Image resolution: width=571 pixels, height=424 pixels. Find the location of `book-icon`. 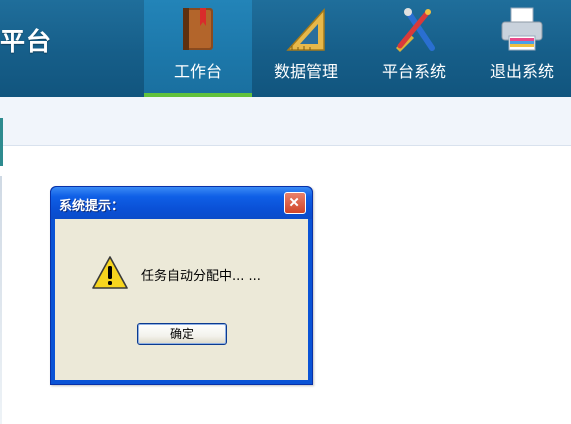

book-icon is located at coordinates (198, 29).